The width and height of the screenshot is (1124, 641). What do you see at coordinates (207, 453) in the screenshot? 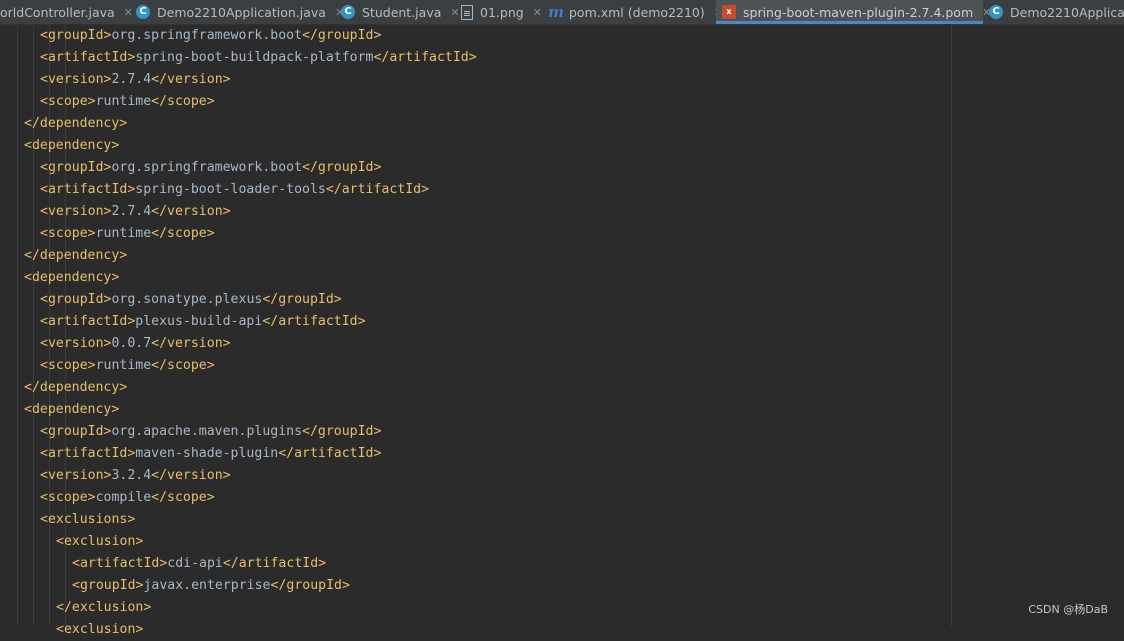
I see `xml-text-value: maven-shade-plugin` at bounding box center [207, 453].